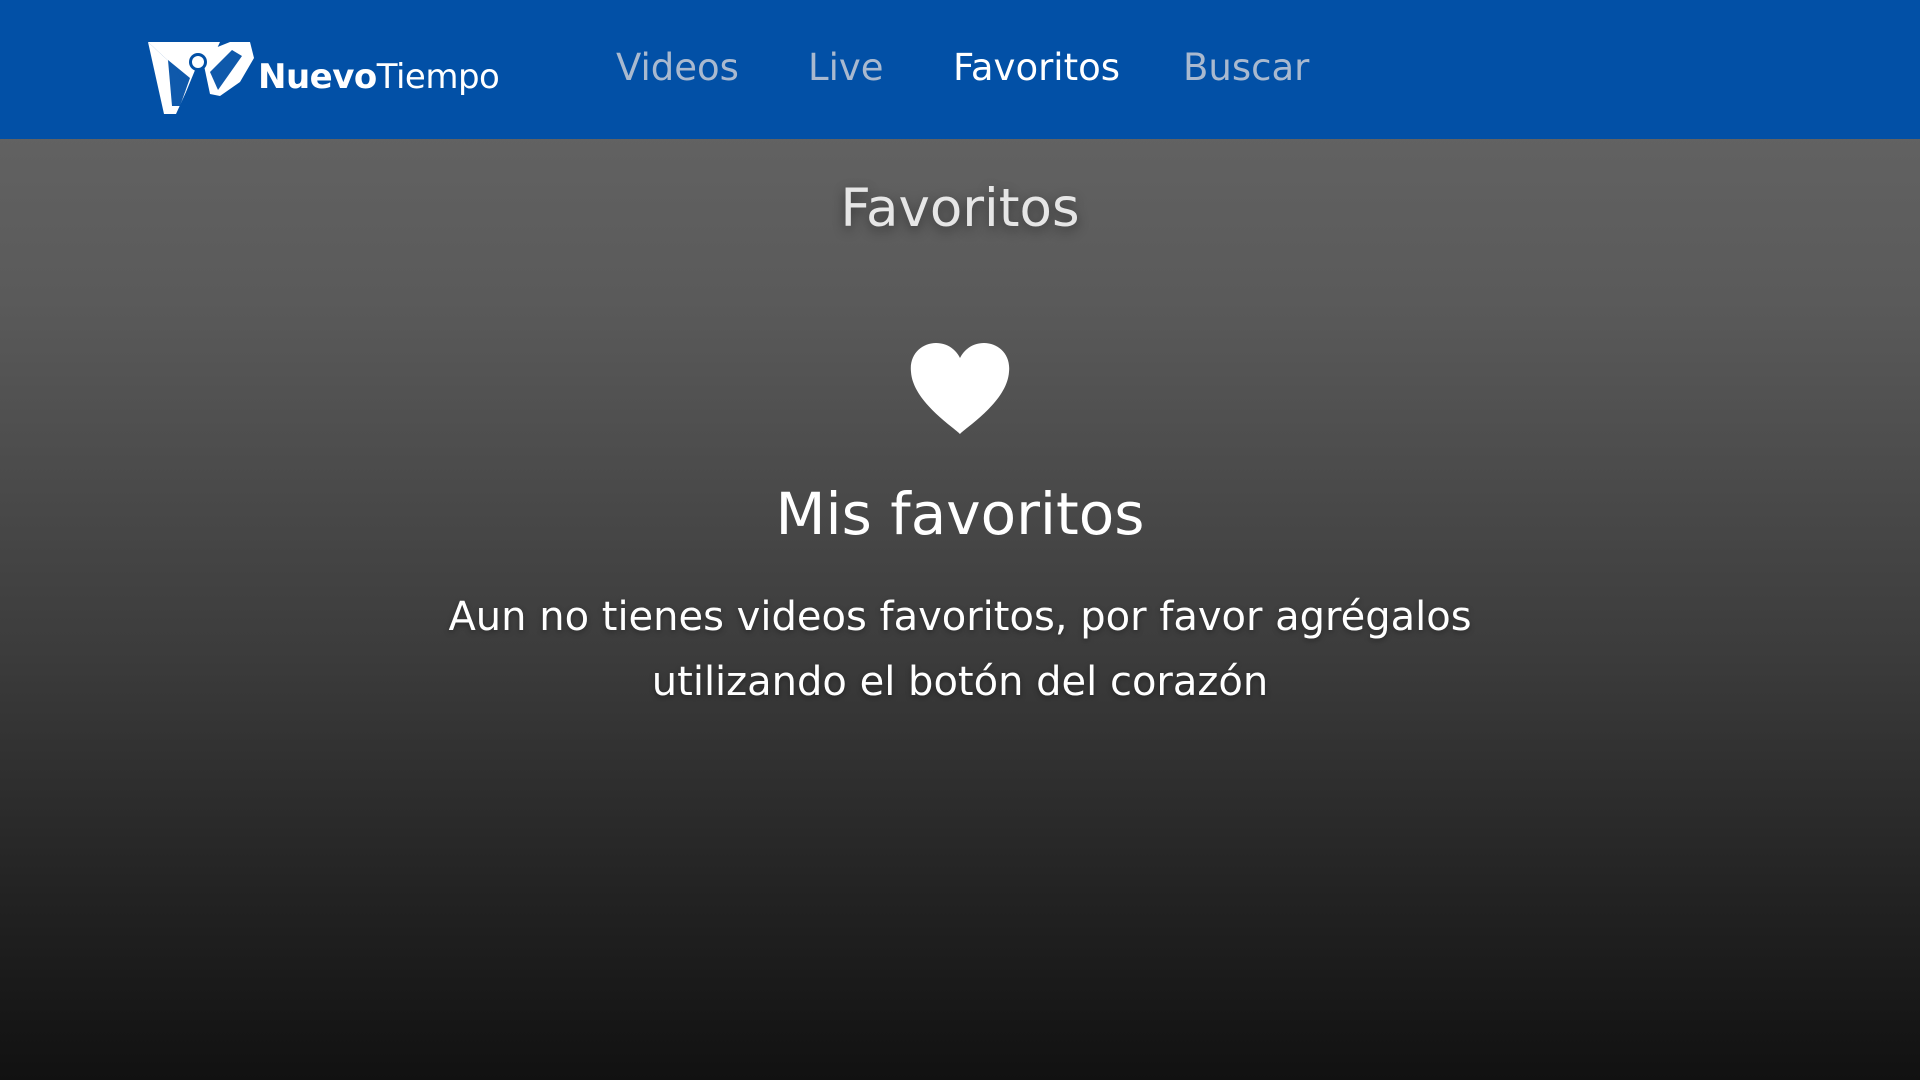 The height and width of the screenshot is (1080, 1920). What do you see at coordinates (960, 208) in the screenshot?
I see `page-title: Favoritos` at bounding box center [960, 208].